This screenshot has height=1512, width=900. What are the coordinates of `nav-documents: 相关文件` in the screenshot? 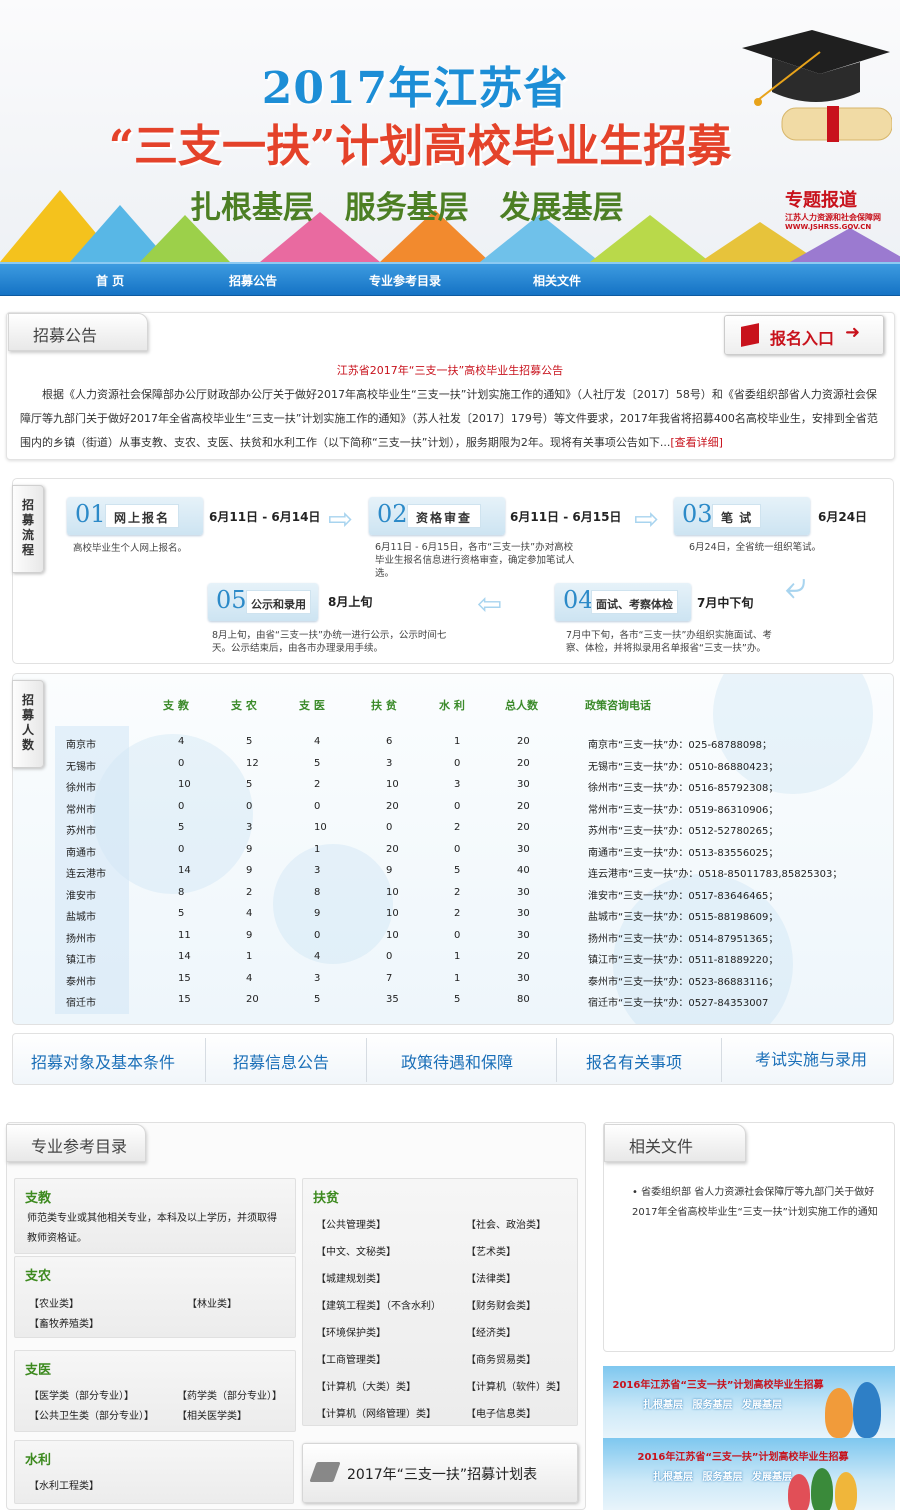 It's located at (557, 280).